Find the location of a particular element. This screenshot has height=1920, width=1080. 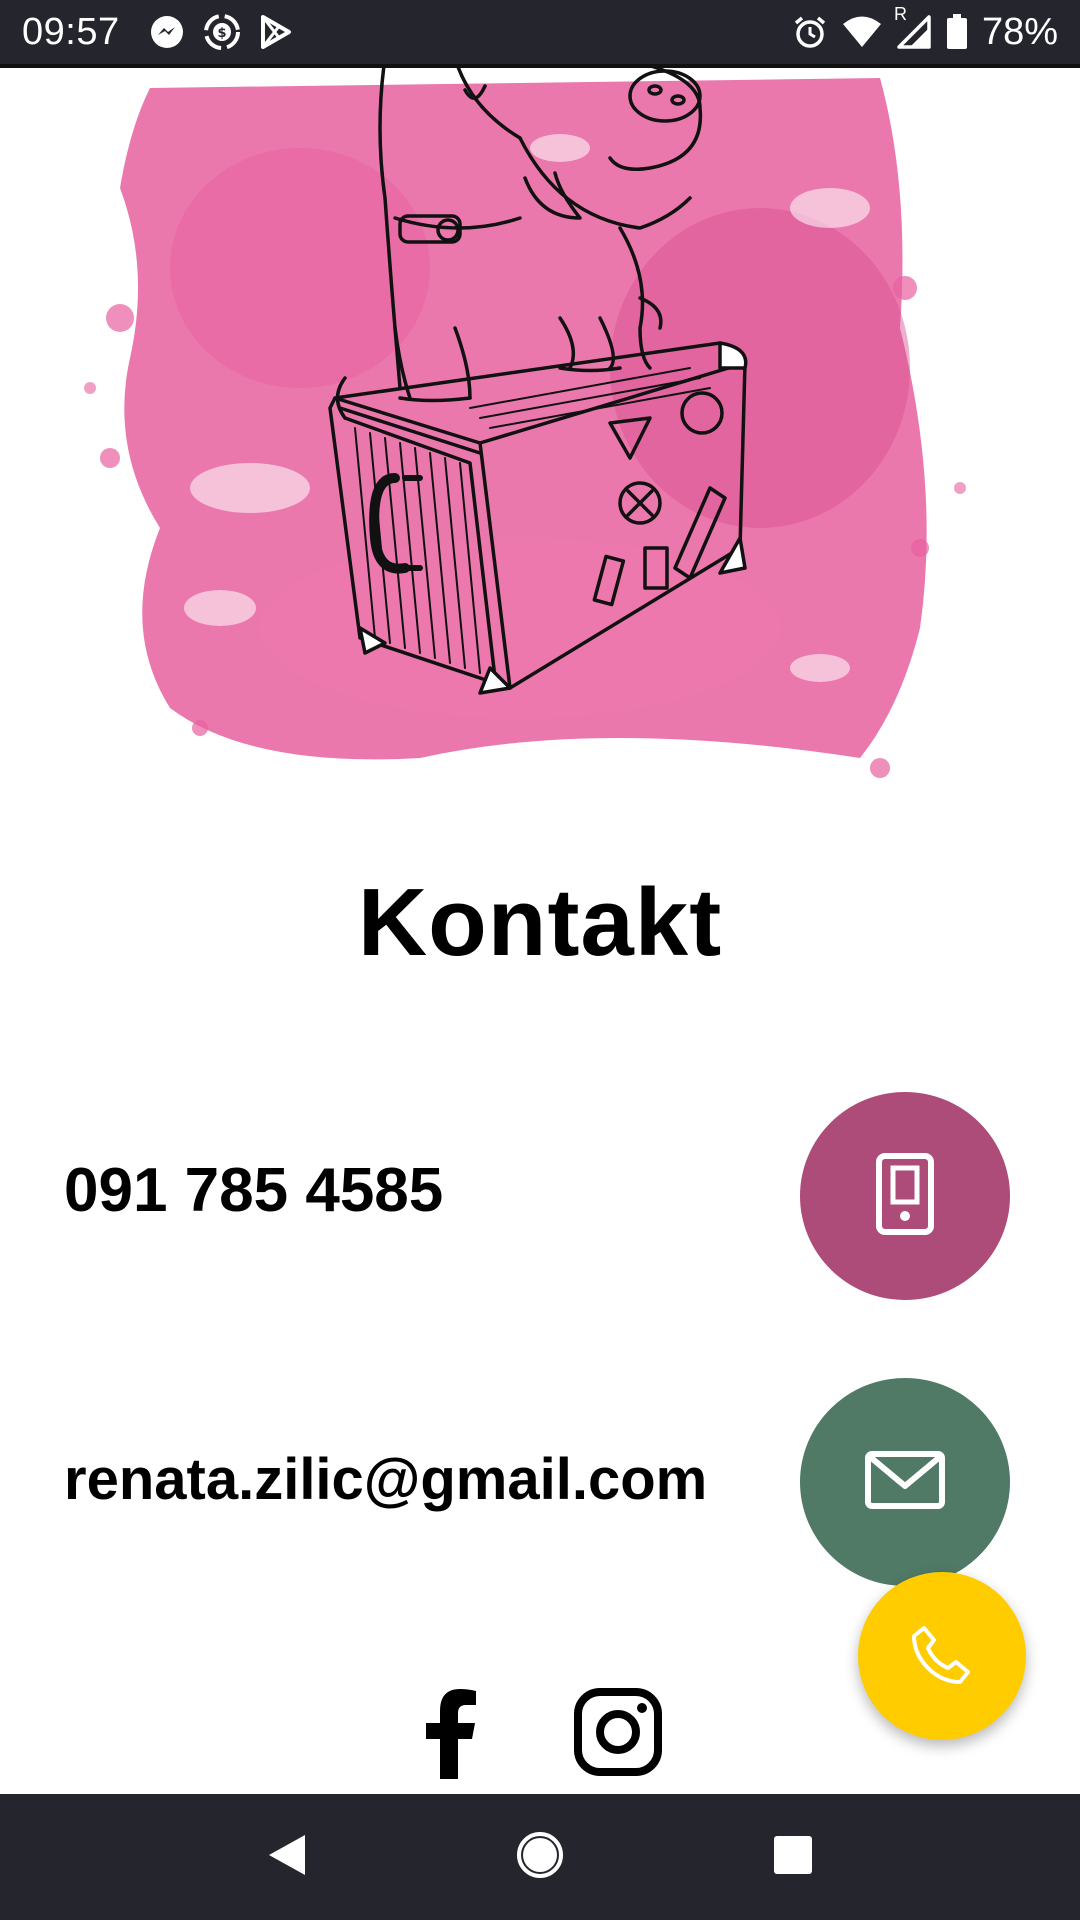

dollar-sync-icon: $ is located at coordinates (221, 32).